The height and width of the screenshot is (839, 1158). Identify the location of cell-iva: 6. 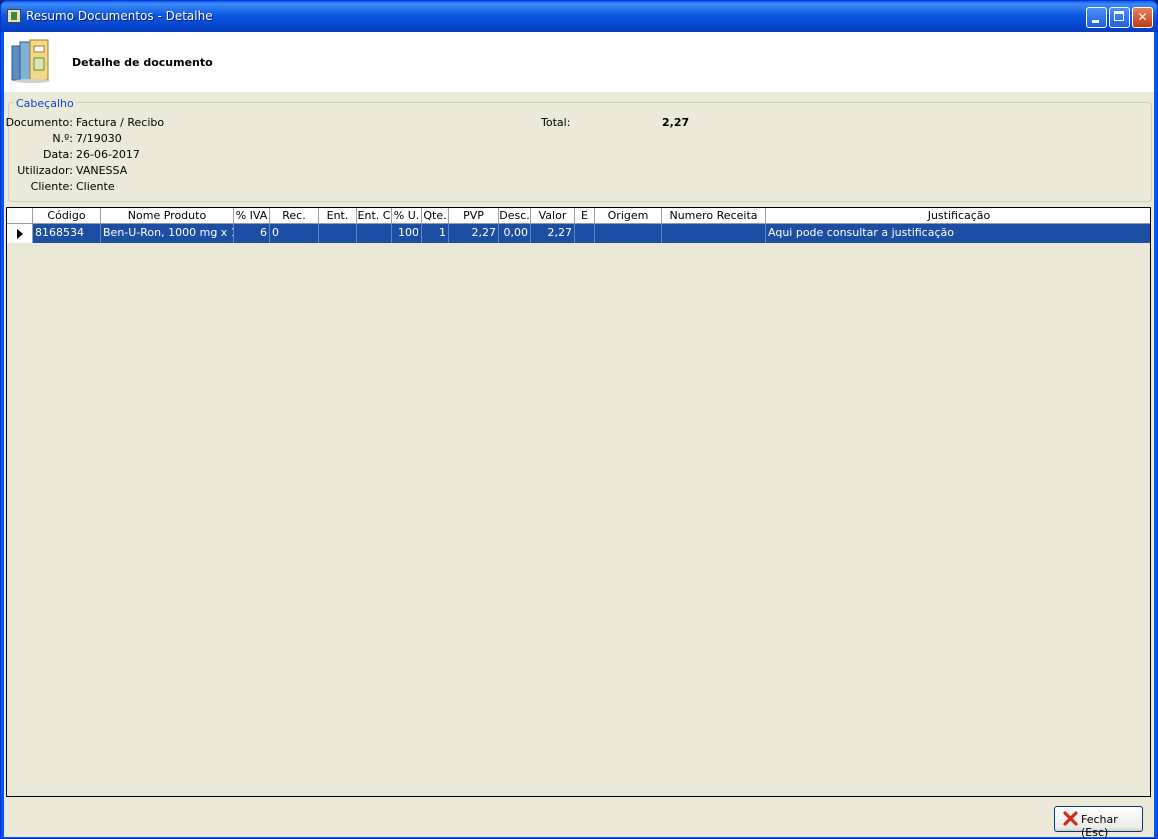
(252, 233).